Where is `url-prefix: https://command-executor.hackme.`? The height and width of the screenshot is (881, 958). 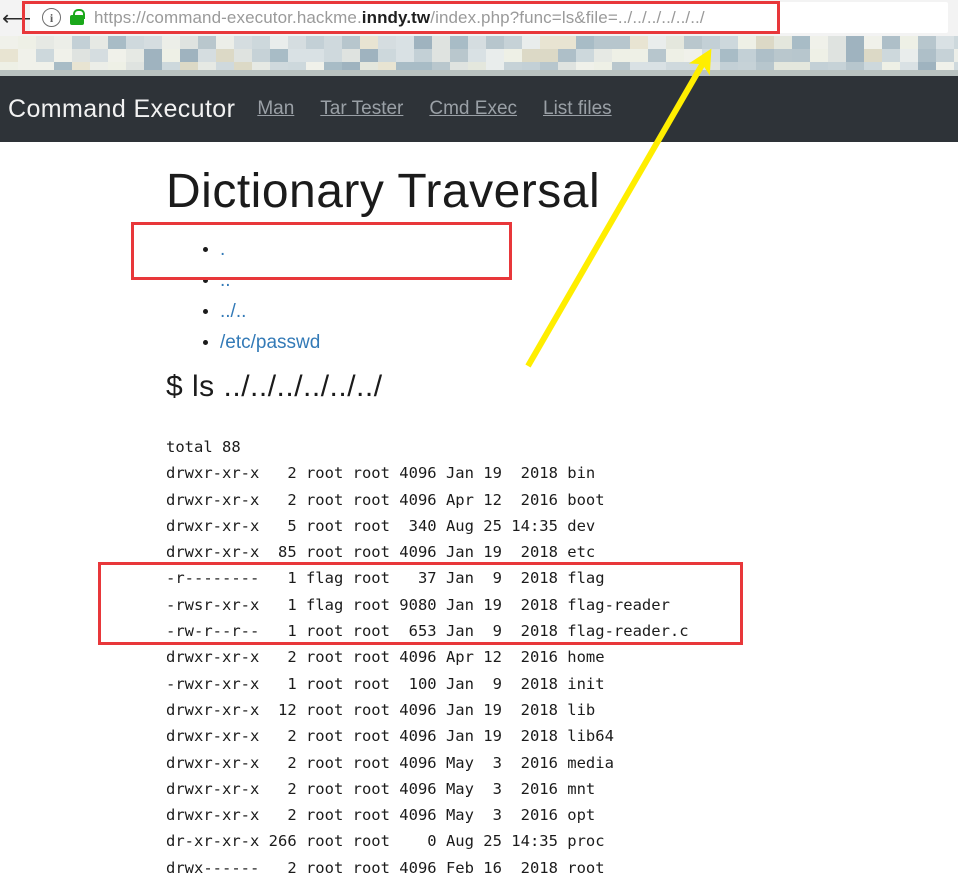 url-prefix: https://command-executor.hackme. is located at coordinates (228, 17).